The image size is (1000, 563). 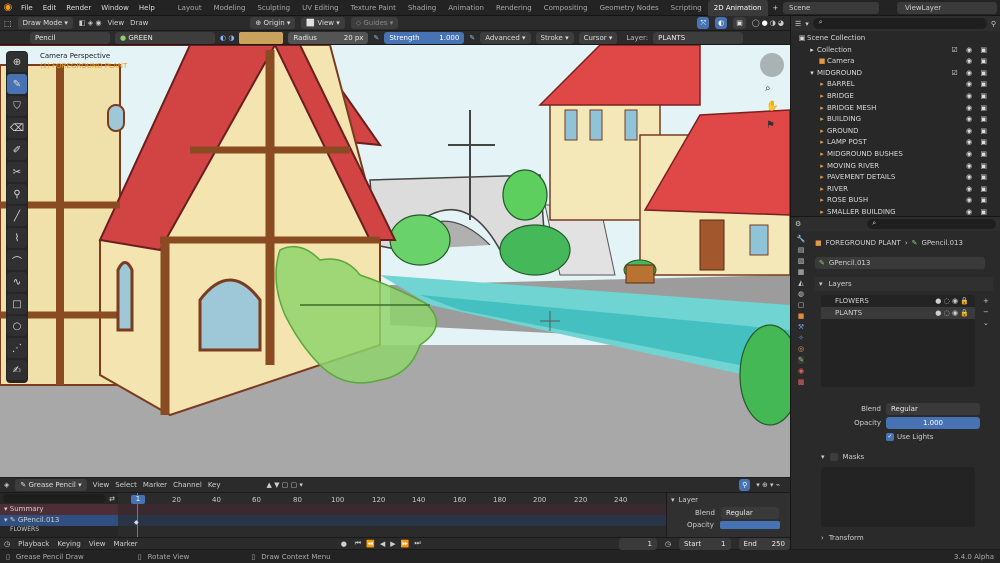 I want to click on view-dropdown: ⬜ View ▾, so click(x=323, y=23).